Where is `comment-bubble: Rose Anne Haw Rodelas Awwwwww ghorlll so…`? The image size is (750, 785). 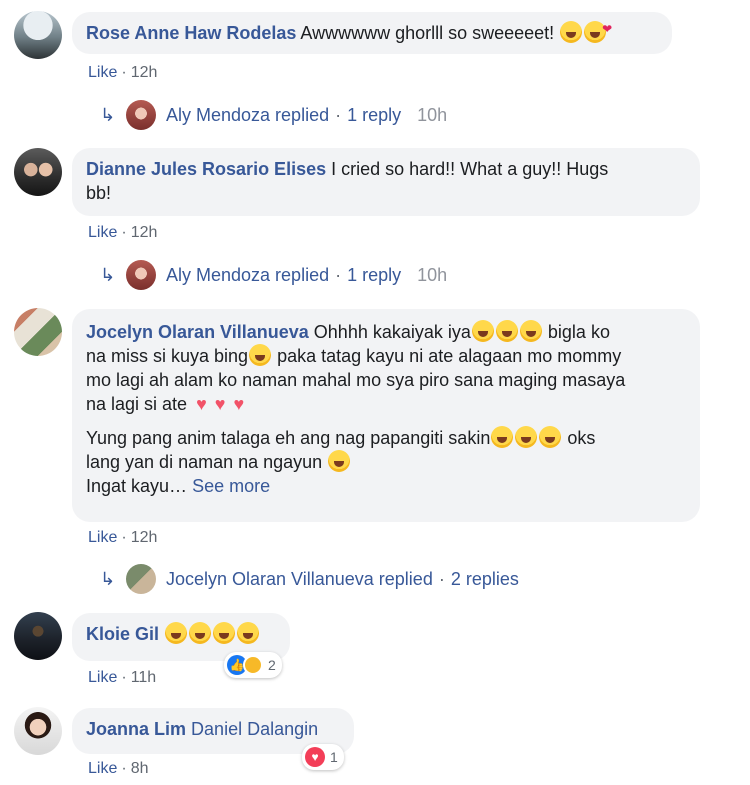
comment-bubble: Rose Anne Haw Rodelas Awwwwww ghorlll so… is located at coordinates (372, 33).